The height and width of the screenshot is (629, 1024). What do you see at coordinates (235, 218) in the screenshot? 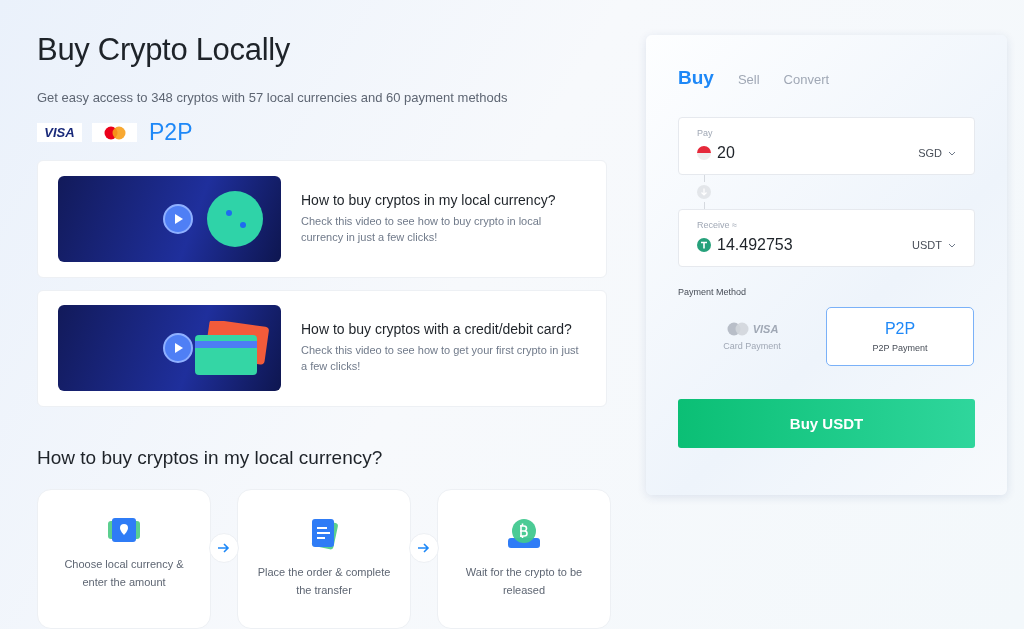
I see `globe-drawing` at bounding box center [235, 218].